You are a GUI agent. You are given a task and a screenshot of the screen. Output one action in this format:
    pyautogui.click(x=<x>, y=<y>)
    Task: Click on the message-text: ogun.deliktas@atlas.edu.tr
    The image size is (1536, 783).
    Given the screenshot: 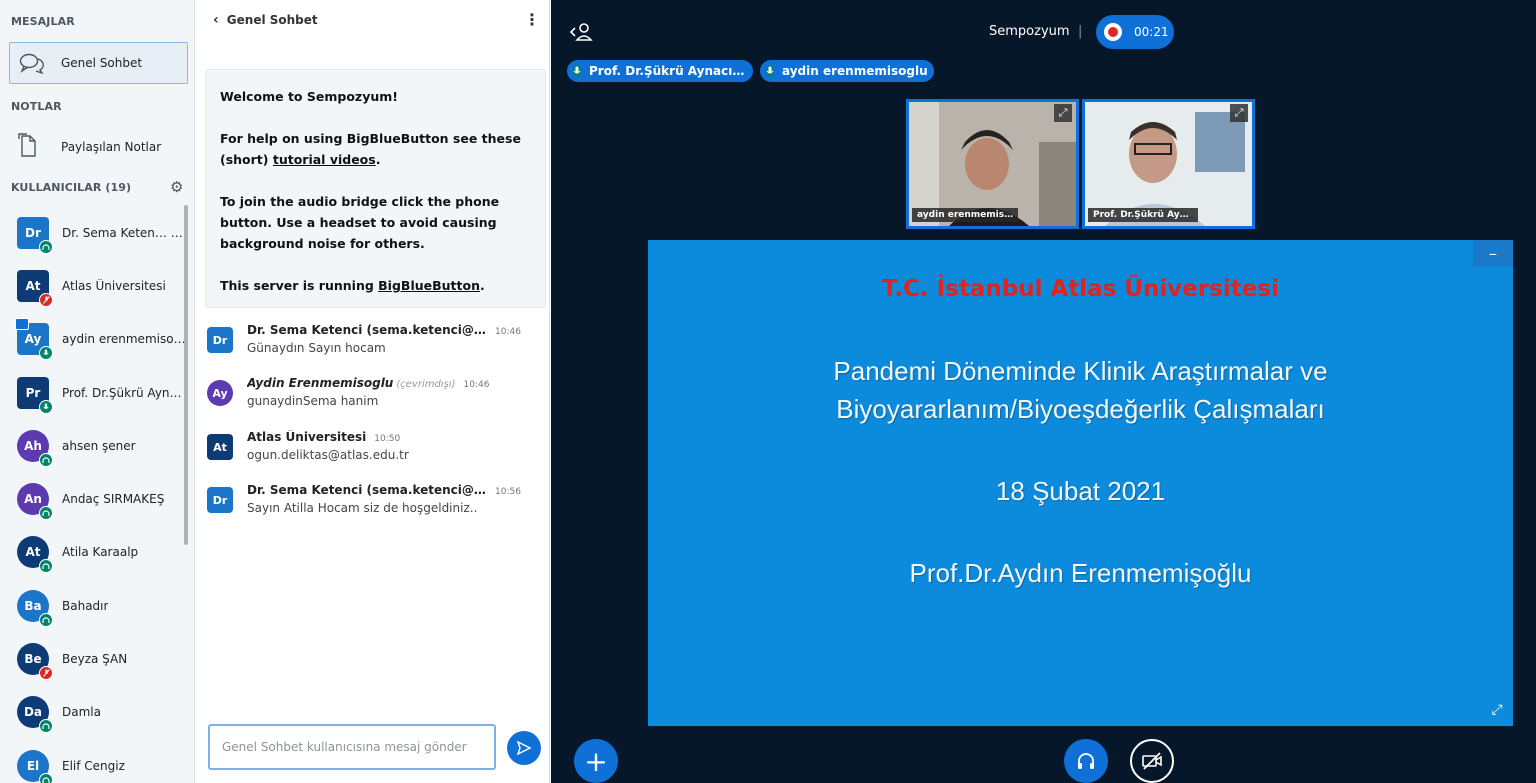 What is the action you would take?
    pyautogui.click(x=328, y=455)
    